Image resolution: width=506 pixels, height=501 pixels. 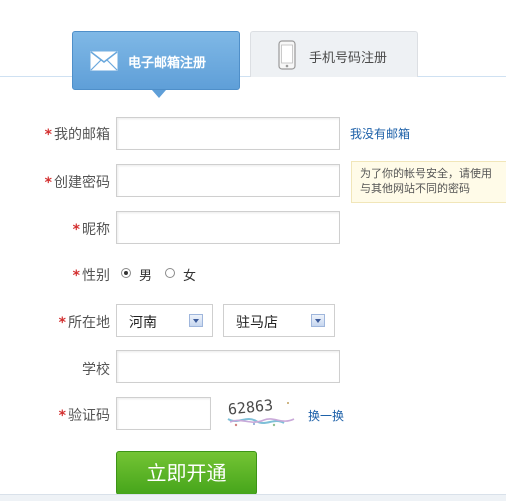 What do you see at coordinates (77, 183) in the screenshot?
I see `password-label: * 创建密码` at bounding box center [77, 183].